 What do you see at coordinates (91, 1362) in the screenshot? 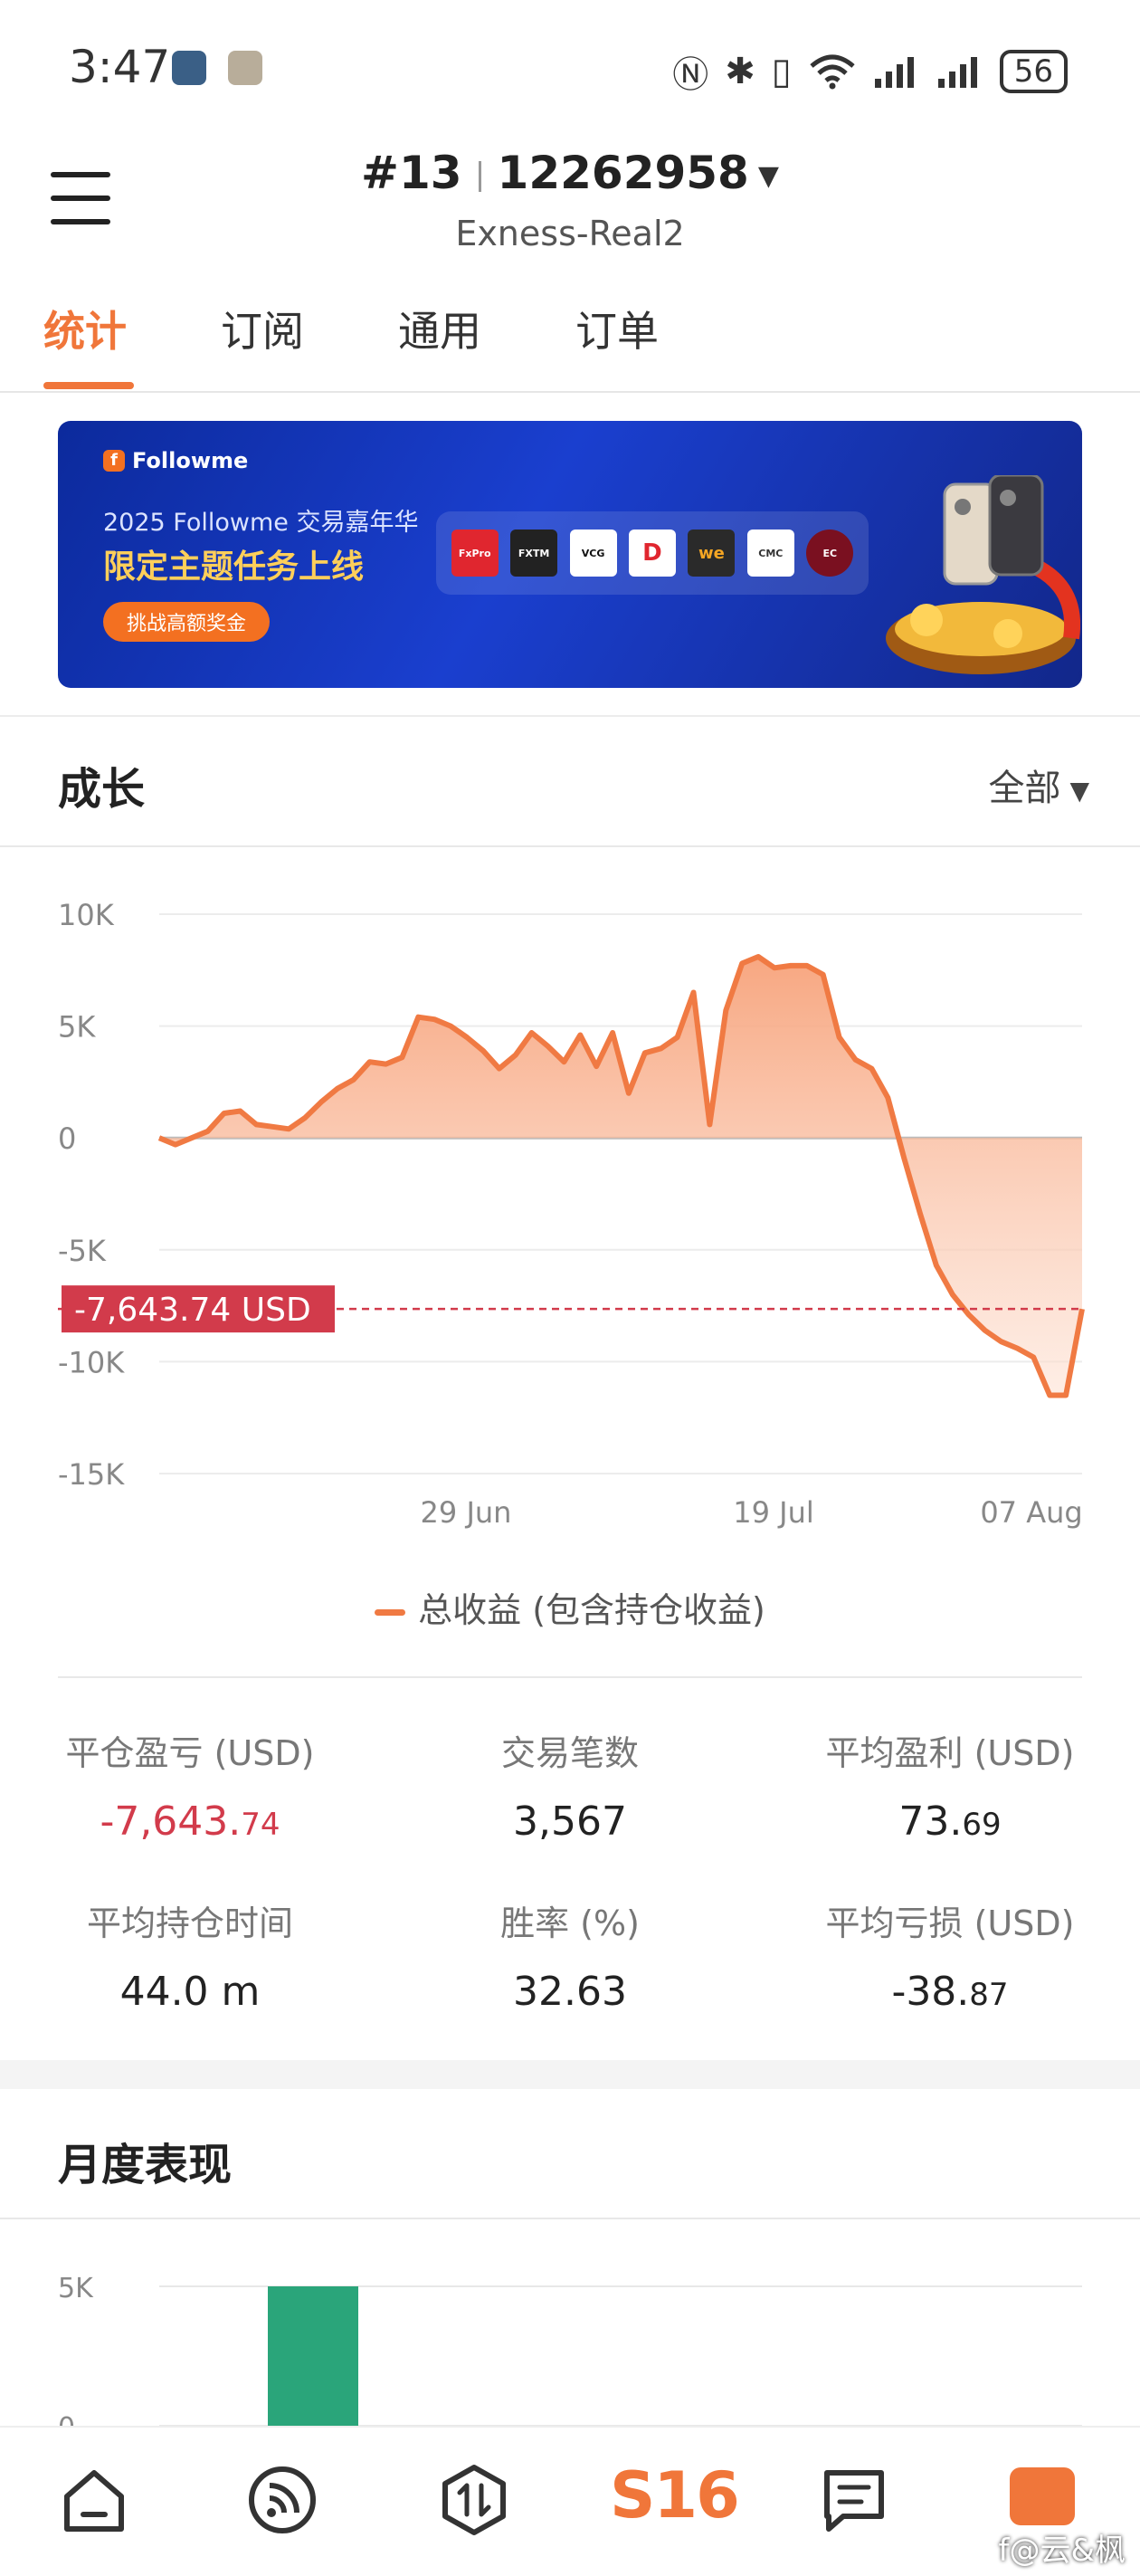
I see `y-tick-label: -10K` at bounding box center [91, 1362].